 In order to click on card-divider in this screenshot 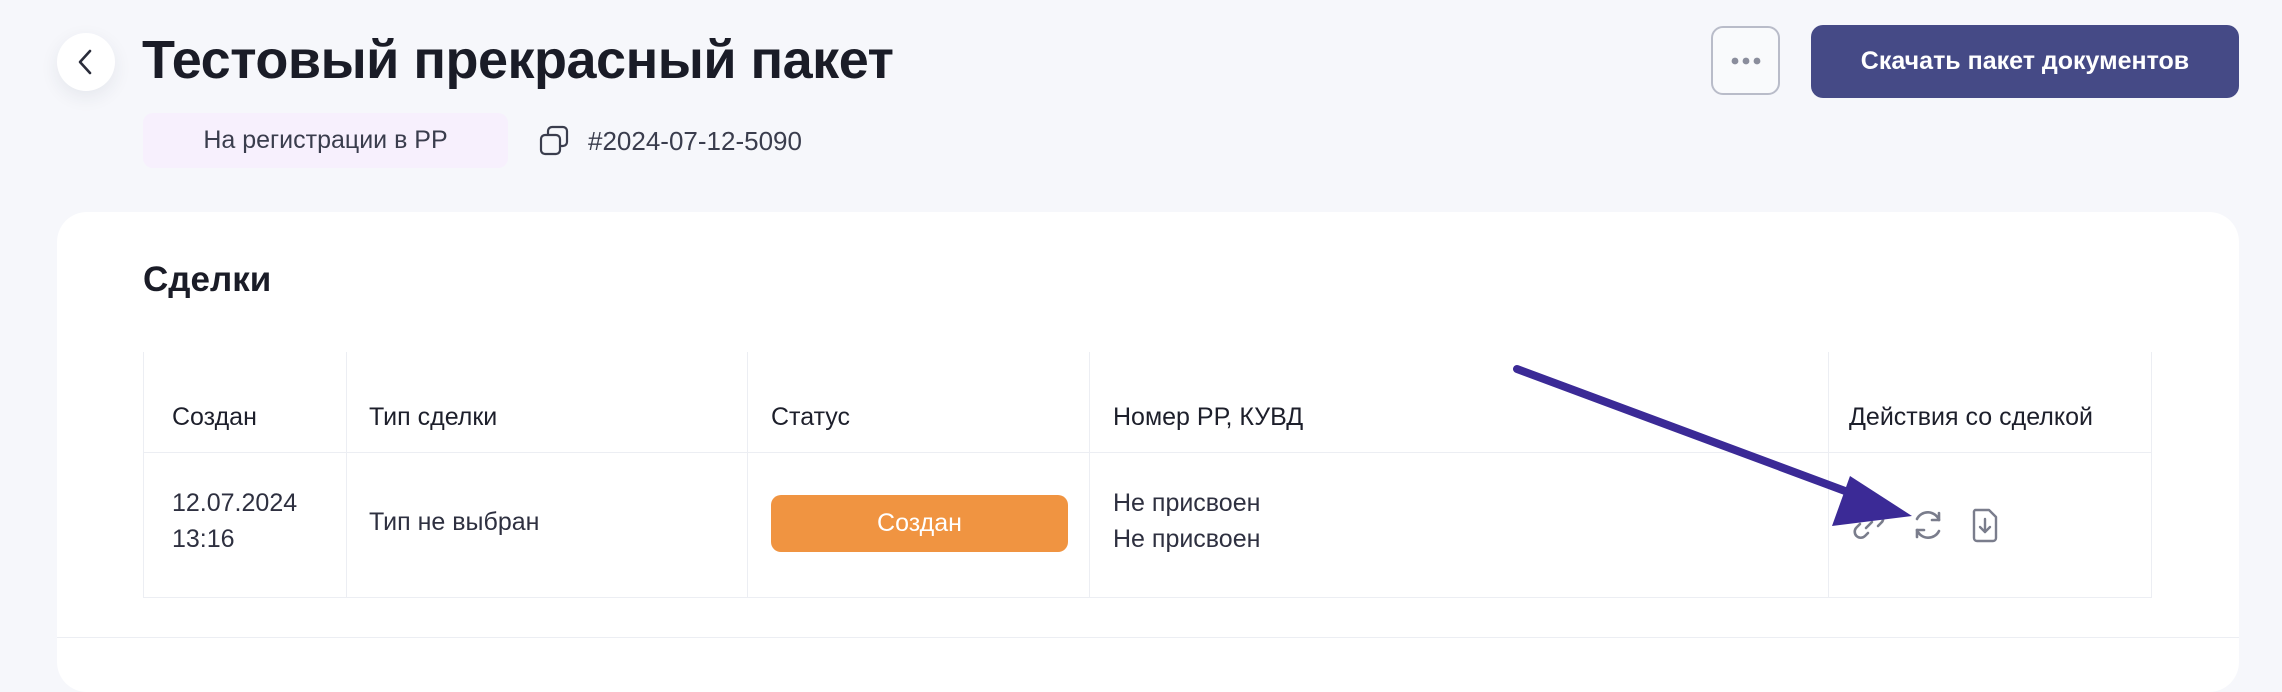, I will do `click(1148, 637)`.